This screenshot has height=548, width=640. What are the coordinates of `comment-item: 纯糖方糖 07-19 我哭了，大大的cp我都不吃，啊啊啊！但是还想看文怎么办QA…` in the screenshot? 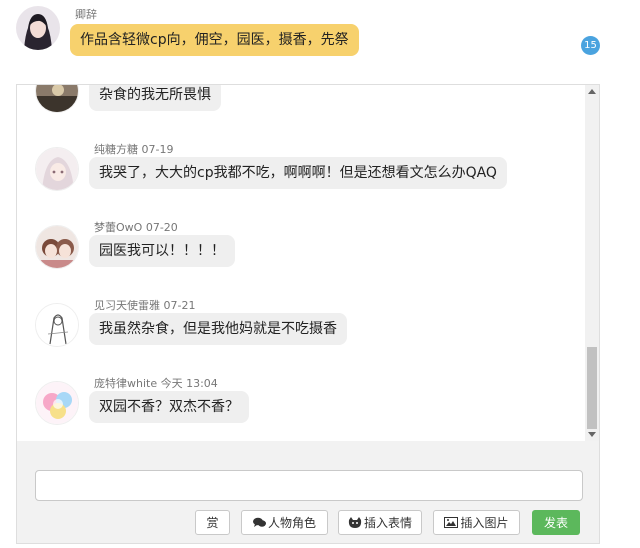 It's located at (297, 176).